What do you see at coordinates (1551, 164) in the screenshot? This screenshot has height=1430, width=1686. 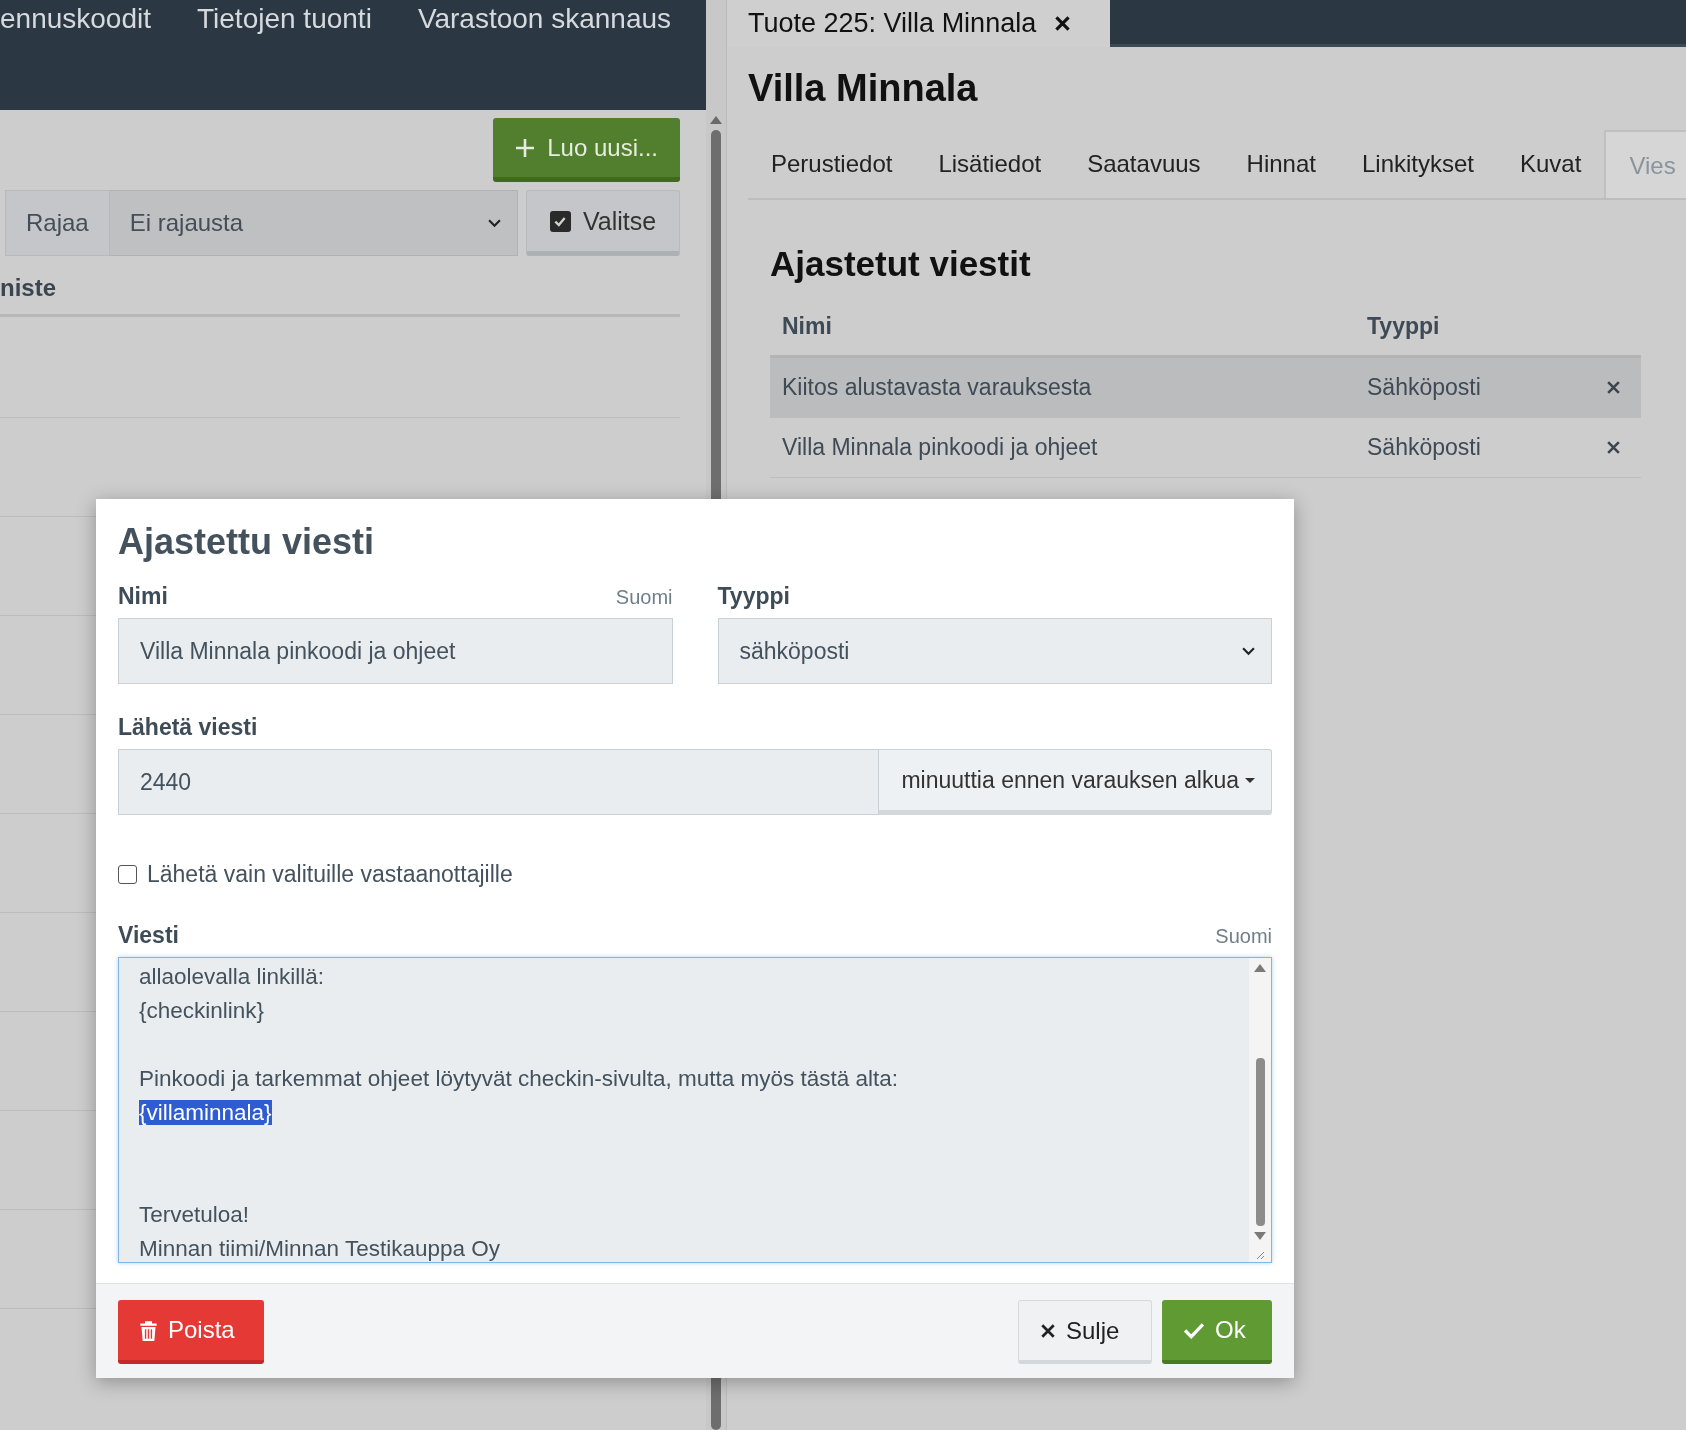 I see `tab: Kuvat` at bounding box center [1551, 164].